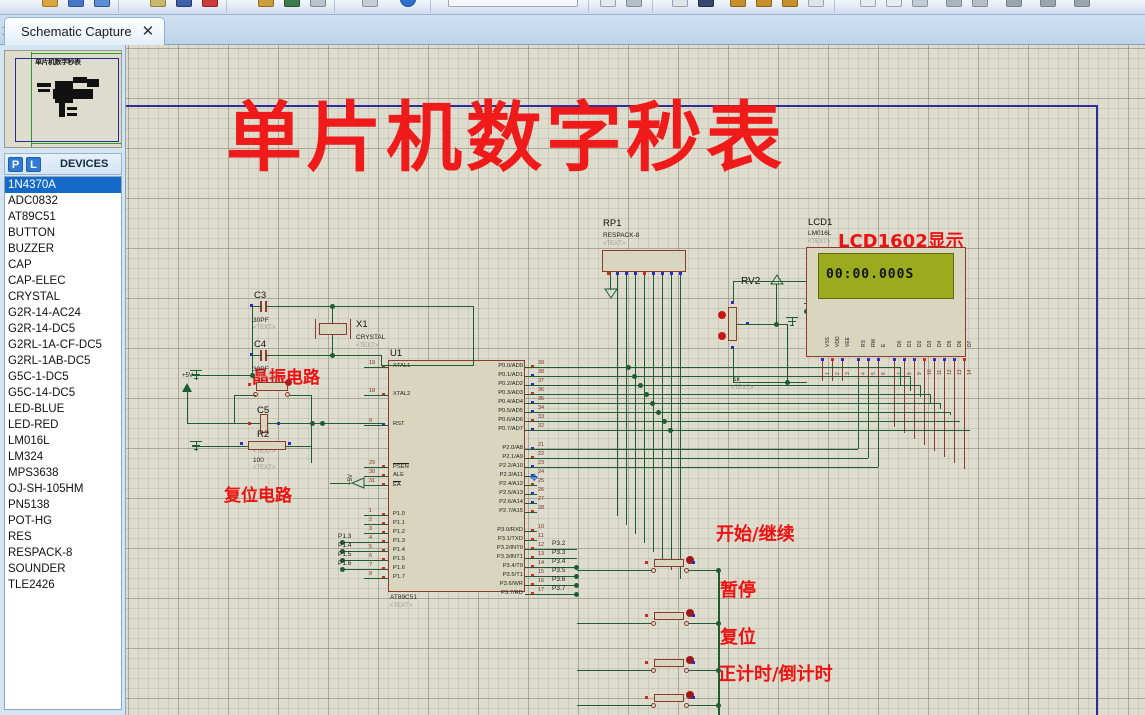 This screenshot has height=715, width=1145. What do you see at coordinates (63, 281) in the screenshot?
I see `device-list-item: CAP-ELEC` at bounding box center [63, 281].